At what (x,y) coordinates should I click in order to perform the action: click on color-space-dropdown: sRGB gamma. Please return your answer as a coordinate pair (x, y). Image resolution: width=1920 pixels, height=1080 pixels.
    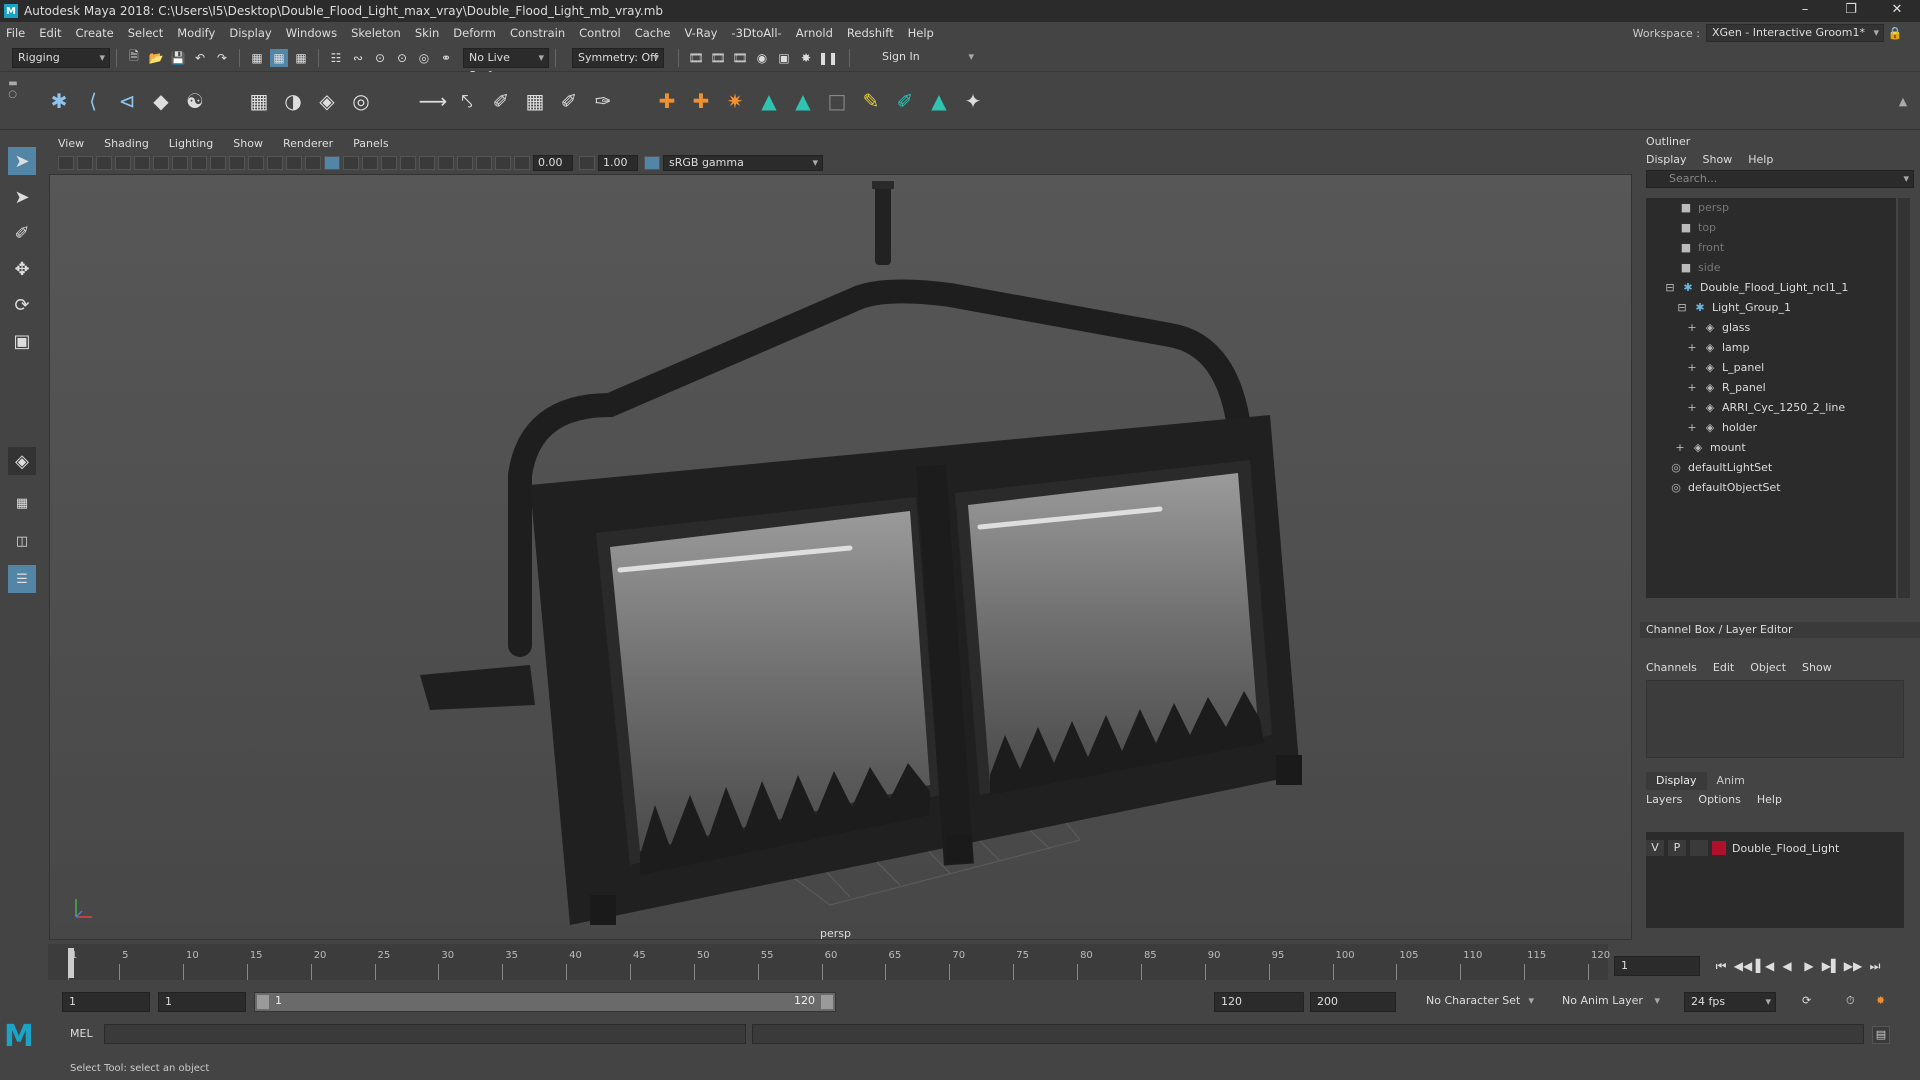
    Looking at the image, I should click on (743, 163).